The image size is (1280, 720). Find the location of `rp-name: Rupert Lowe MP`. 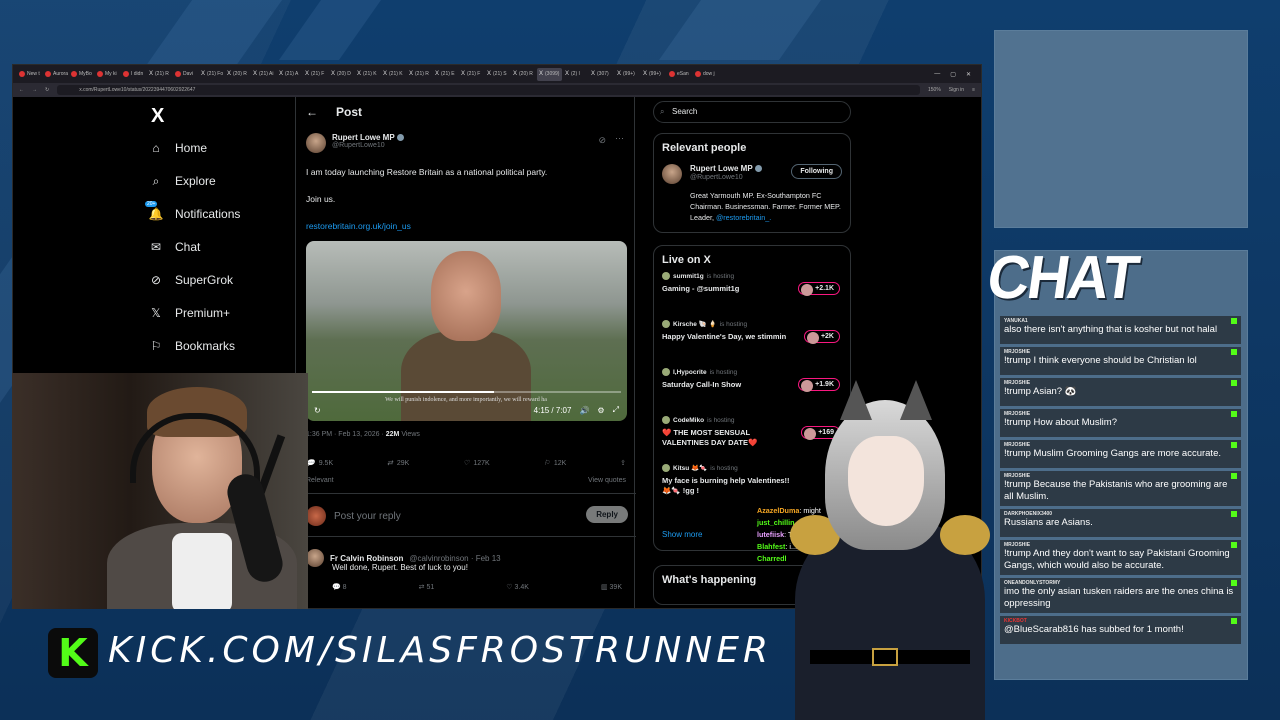

rp-name: Rupert Lowe MP is located at coordinates (721, 168).